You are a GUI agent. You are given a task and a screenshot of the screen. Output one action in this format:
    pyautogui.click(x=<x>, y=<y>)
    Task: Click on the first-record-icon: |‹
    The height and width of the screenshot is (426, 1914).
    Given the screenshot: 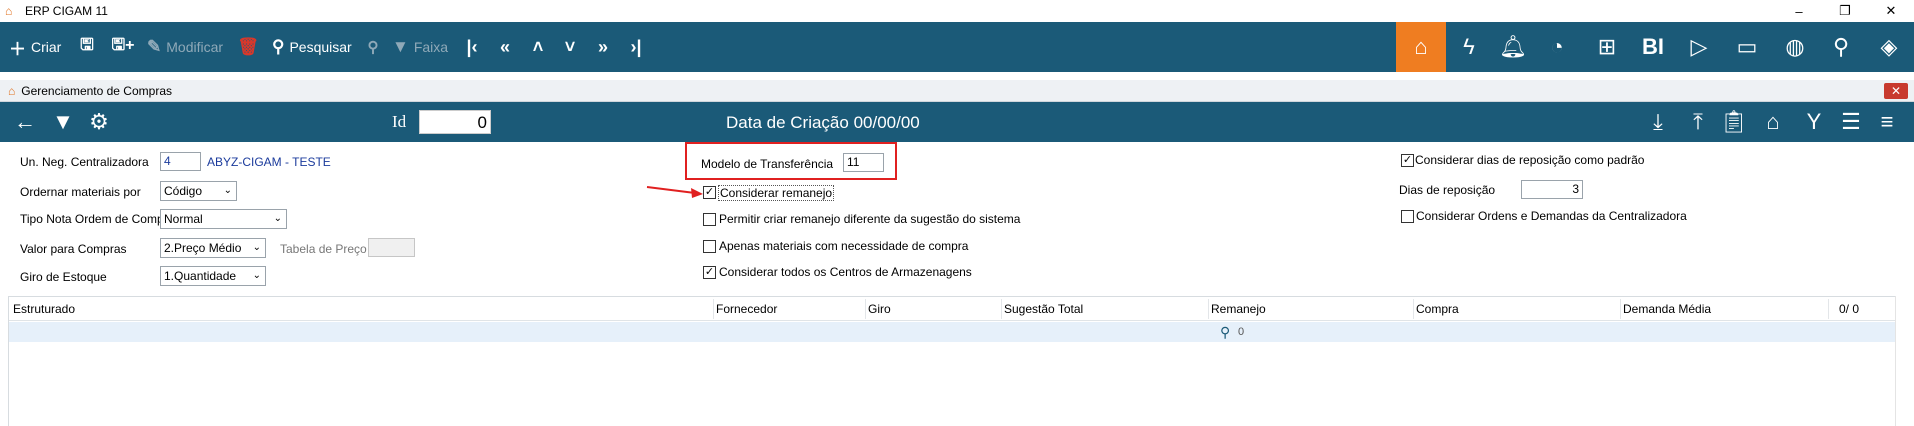 What is the action you would take?
    pyautogui.click(x=472, y=47)
    